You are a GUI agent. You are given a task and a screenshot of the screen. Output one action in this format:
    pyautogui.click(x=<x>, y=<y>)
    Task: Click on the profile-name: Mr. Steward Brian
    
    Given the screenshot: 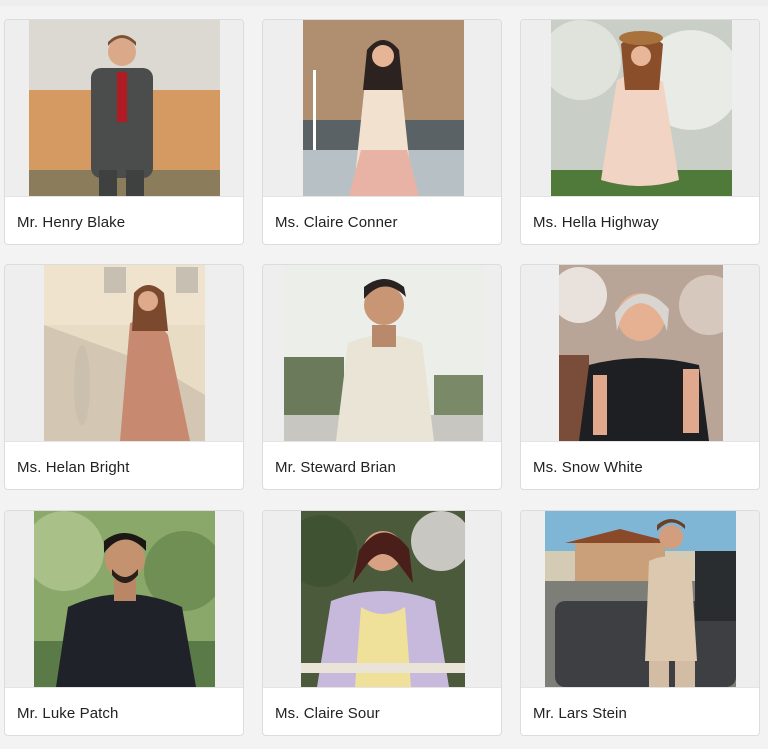 What is the action you would take?
    pyautogui.click(x=335, y=467)
    